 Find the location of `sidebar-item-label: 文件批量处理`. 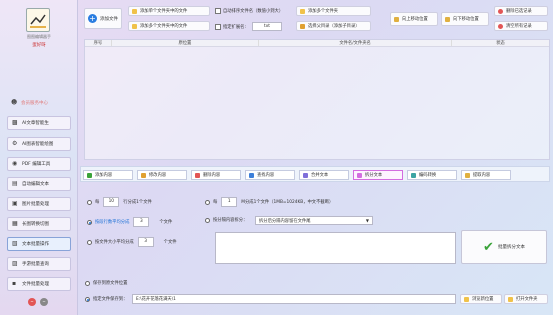

sidebar-item-label: 文件批量处理 is located at coordinates (35, 284).